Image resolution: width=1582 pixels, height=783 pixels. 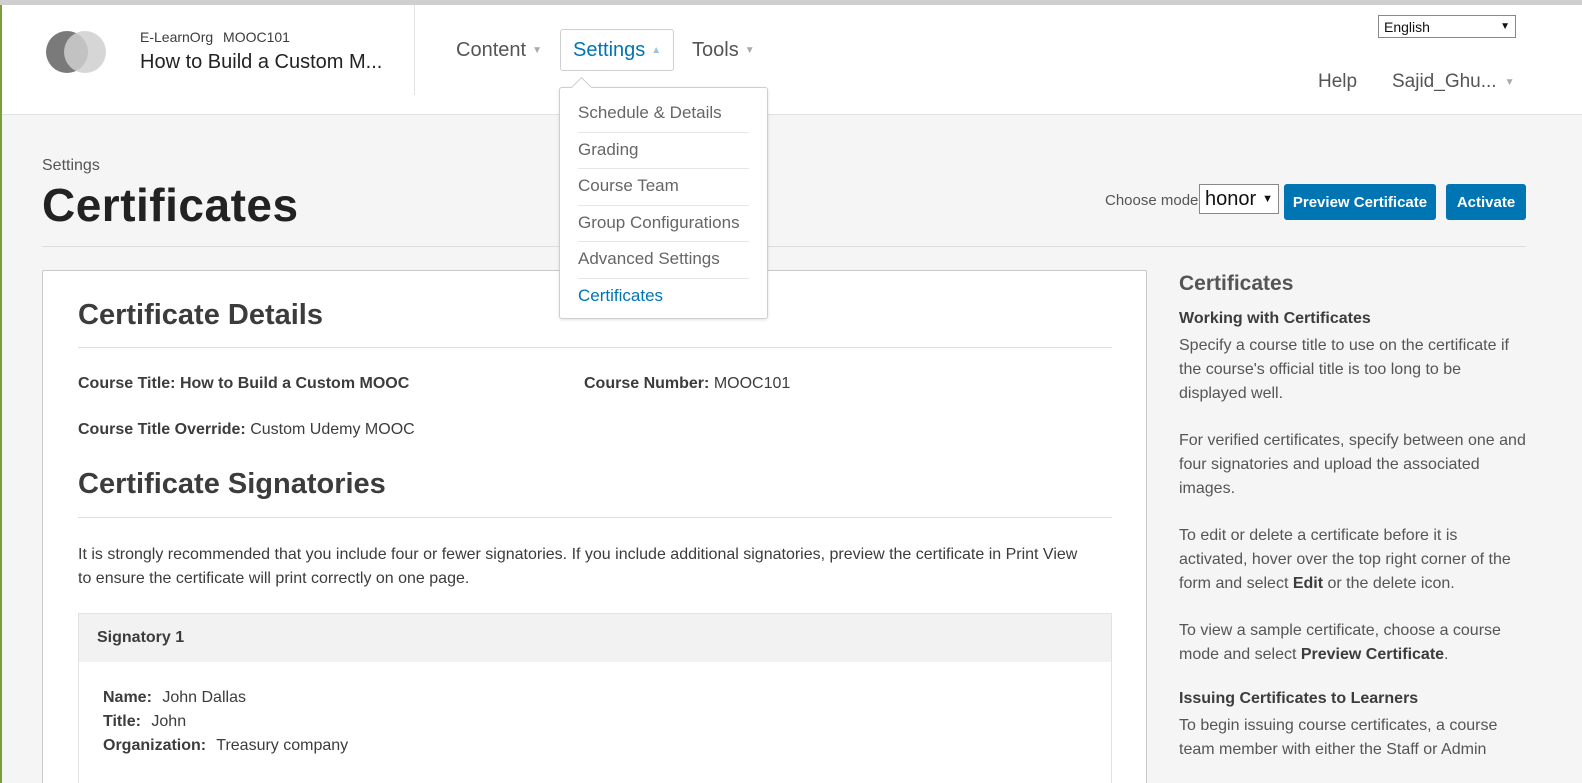 What do you see at coordinates (595, 638) in the screenshot?
I see `signatory-header: Signatory 1` at bounding box center [595, 638].